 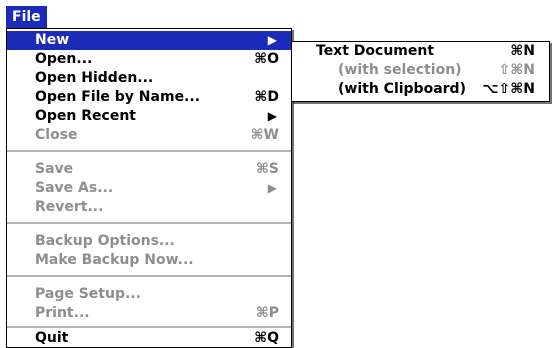 I want to click on shortcut-save: ⌘S, so click(x=267, y=169).